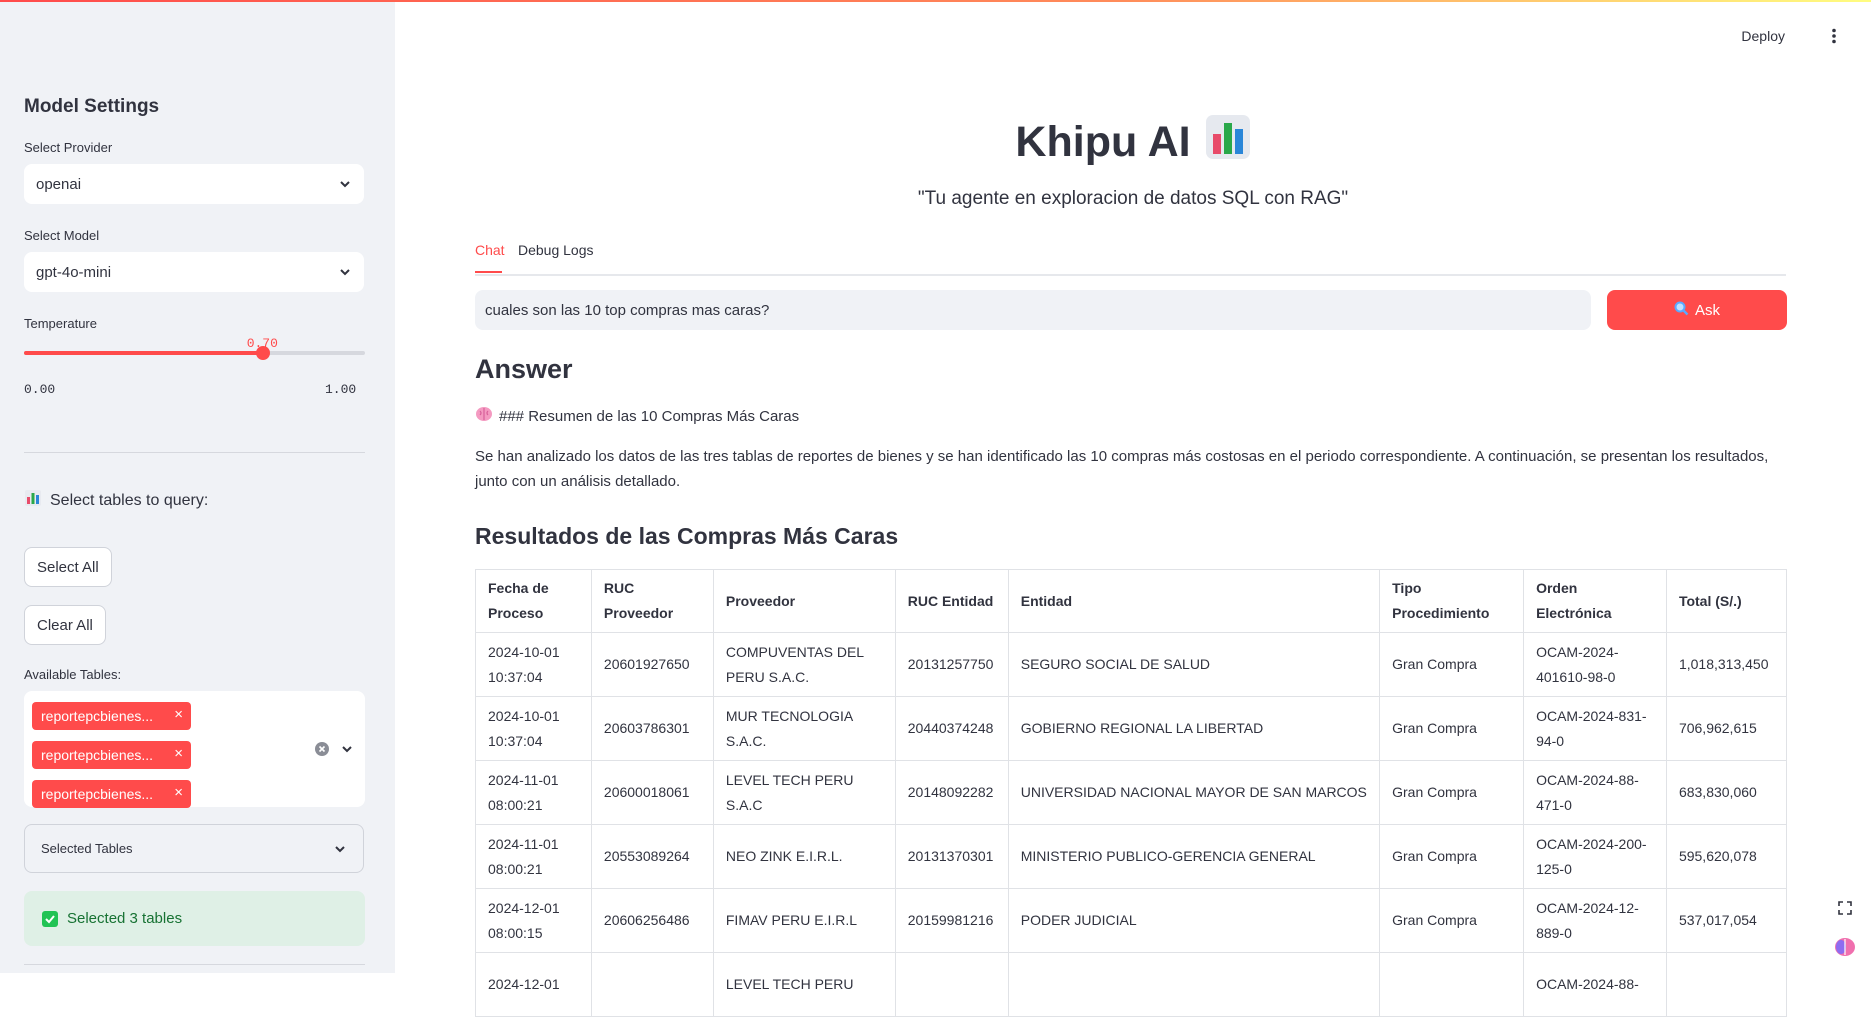 The height and width of the screenshot is (1017, 1871). I want to click on table-cell: 706,962,615, so click(1726, 728).